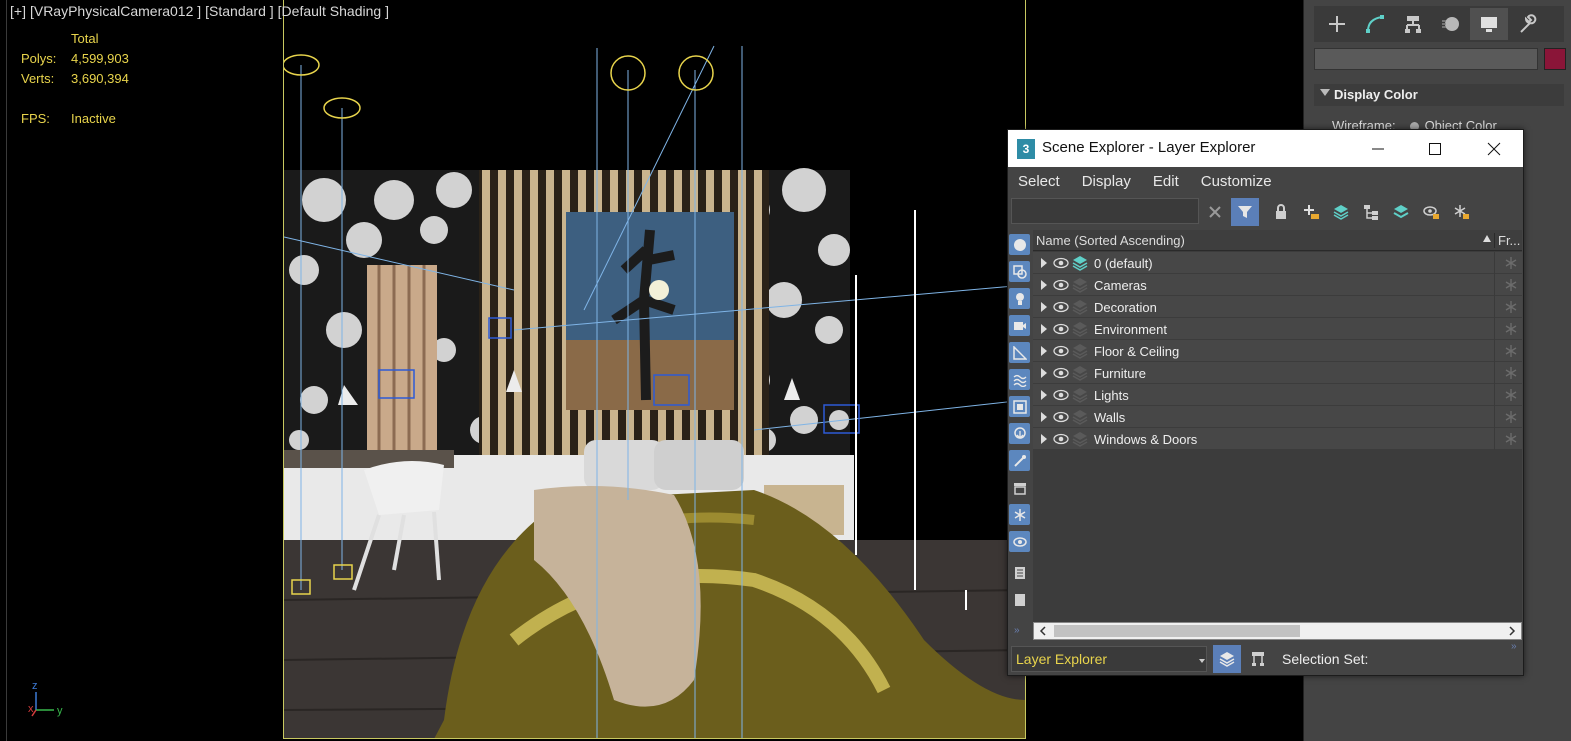  I want to click on scroll-right-icon, so click(1512, 631).